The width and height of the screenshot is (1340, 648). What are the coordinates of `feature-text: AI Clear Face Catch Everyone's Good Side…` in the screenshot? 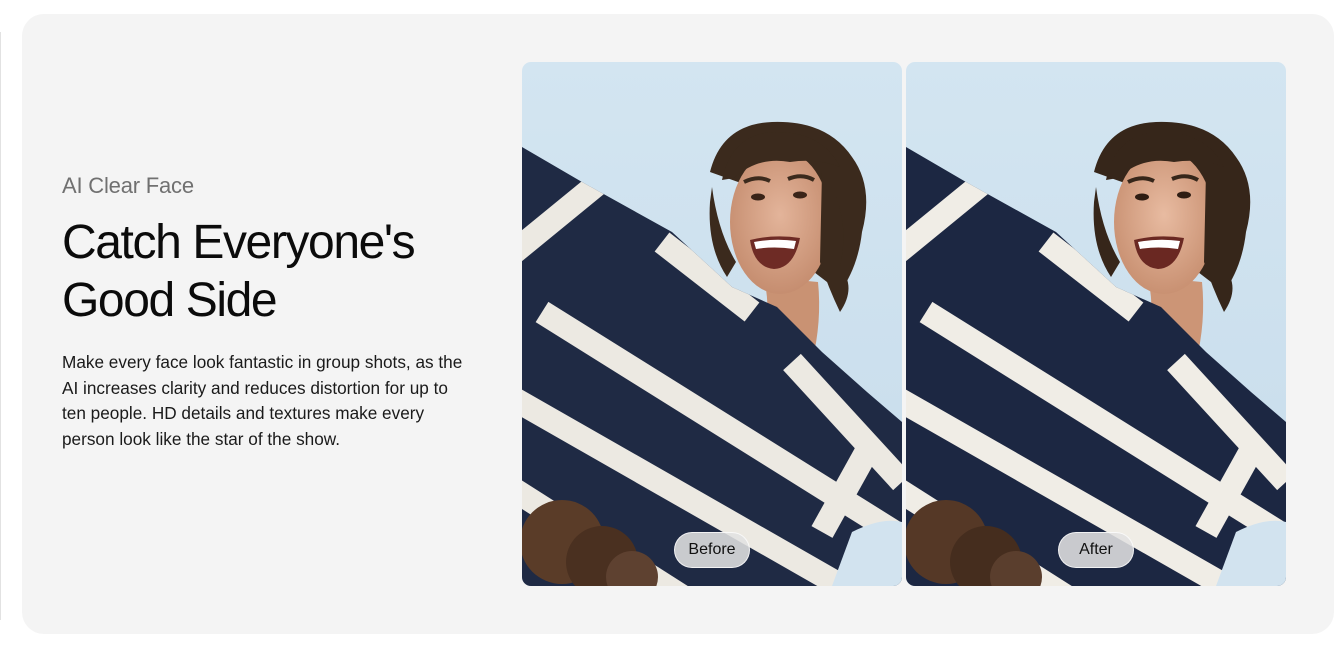 It's located at (267, 312).